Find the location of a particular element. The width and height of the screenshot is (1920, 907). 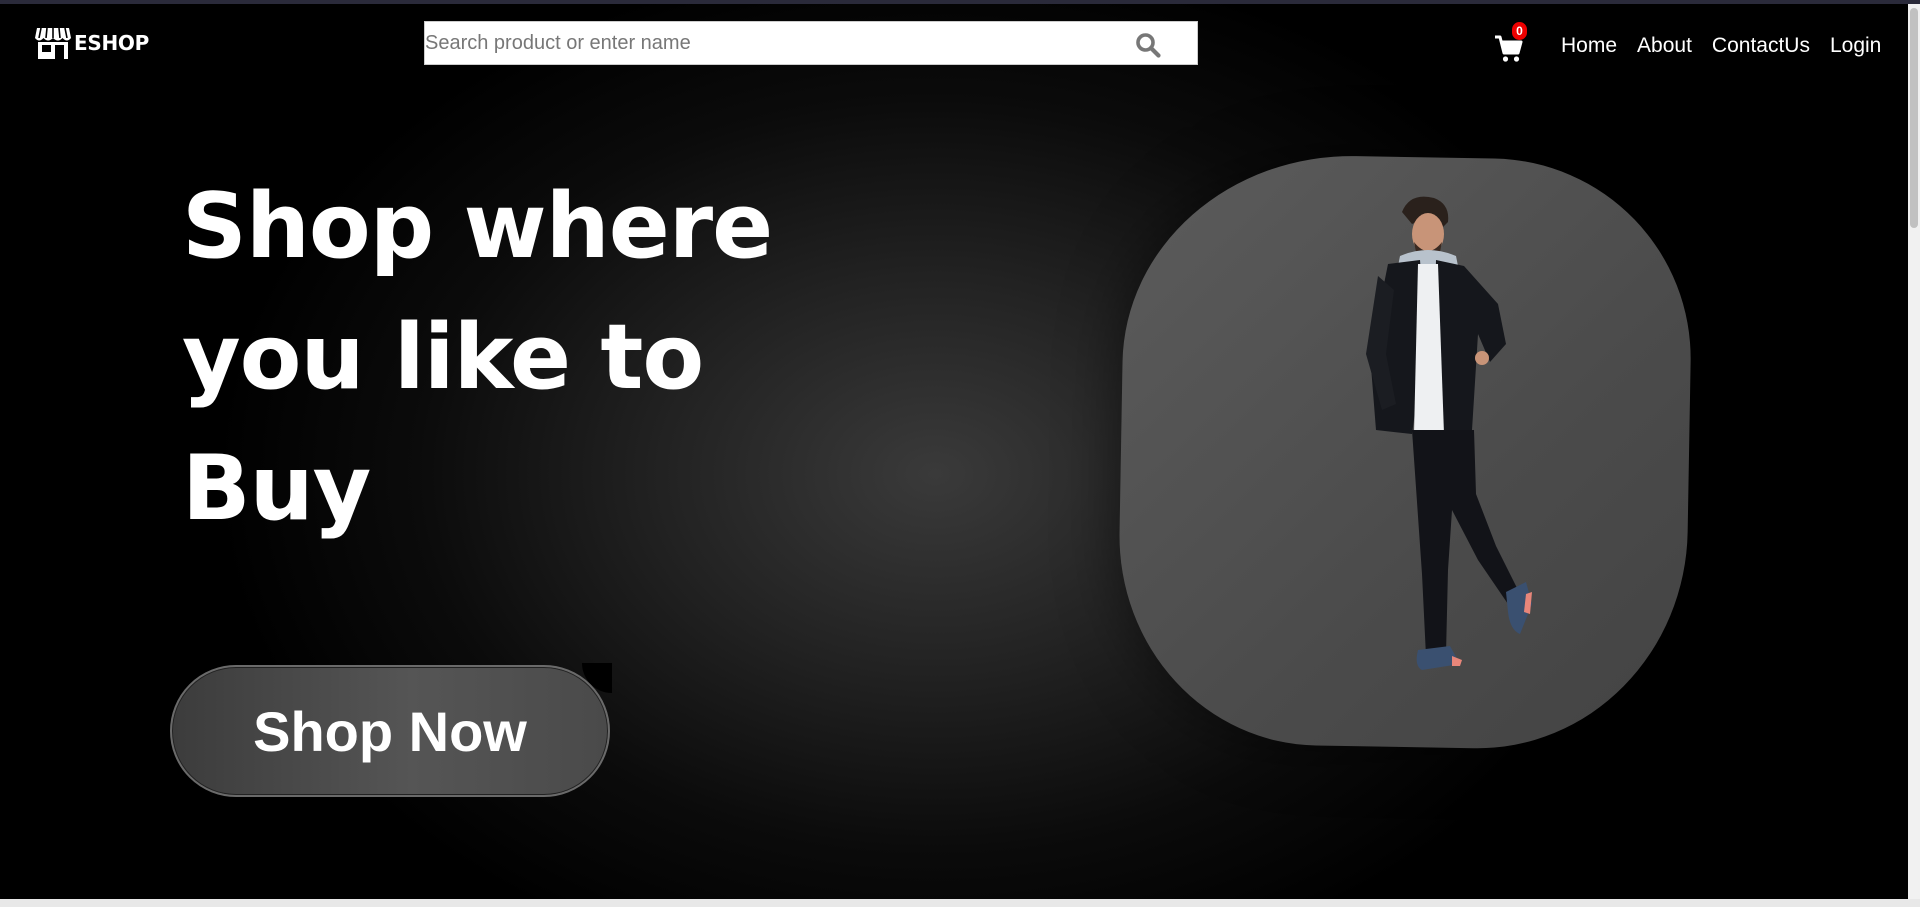

nav-login-link: Login is located at coordinates (1855, 46).